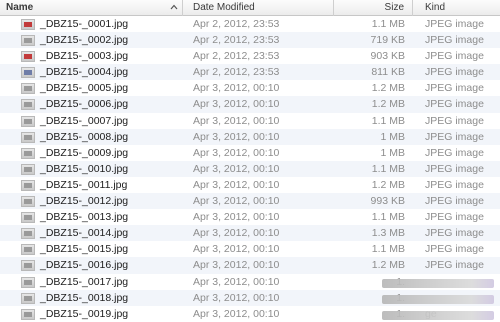 The height and width of the screenshot is (322, 500). What do you see at coordinates (84, 217) in the screenshot?
I see `file-name: _DBZ15-_0013.jpg` at bounding box center [84, 217].